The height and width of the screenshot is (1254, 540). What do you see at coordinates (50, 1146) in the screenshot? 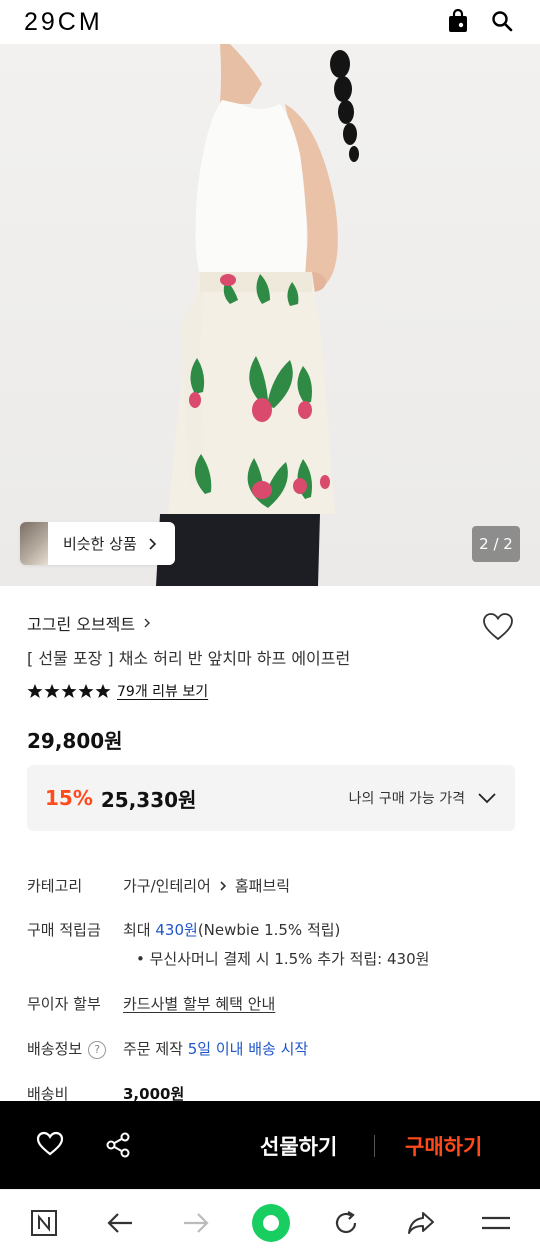
I see `heart-icon` at bounding box center [50, 1146].